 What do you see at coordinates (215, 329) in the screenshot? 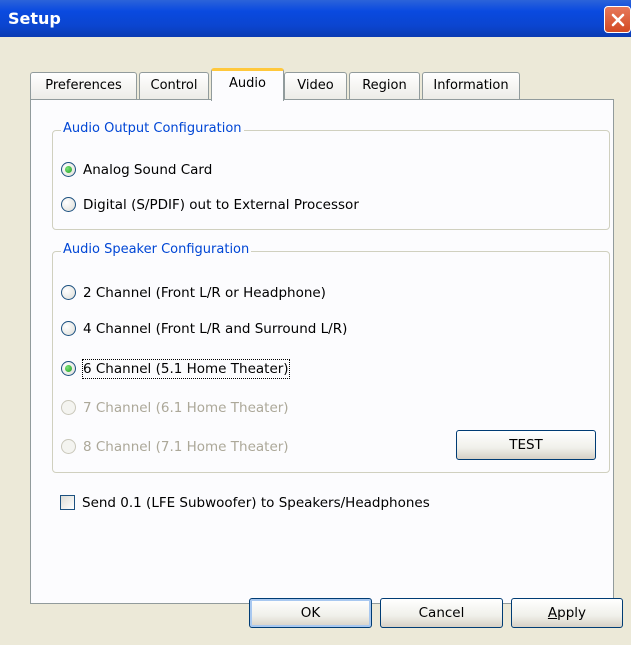
I see `4-channel-label: 4 Channel (Front L/R and Surround L/R)` at bounding box center [215, 329].